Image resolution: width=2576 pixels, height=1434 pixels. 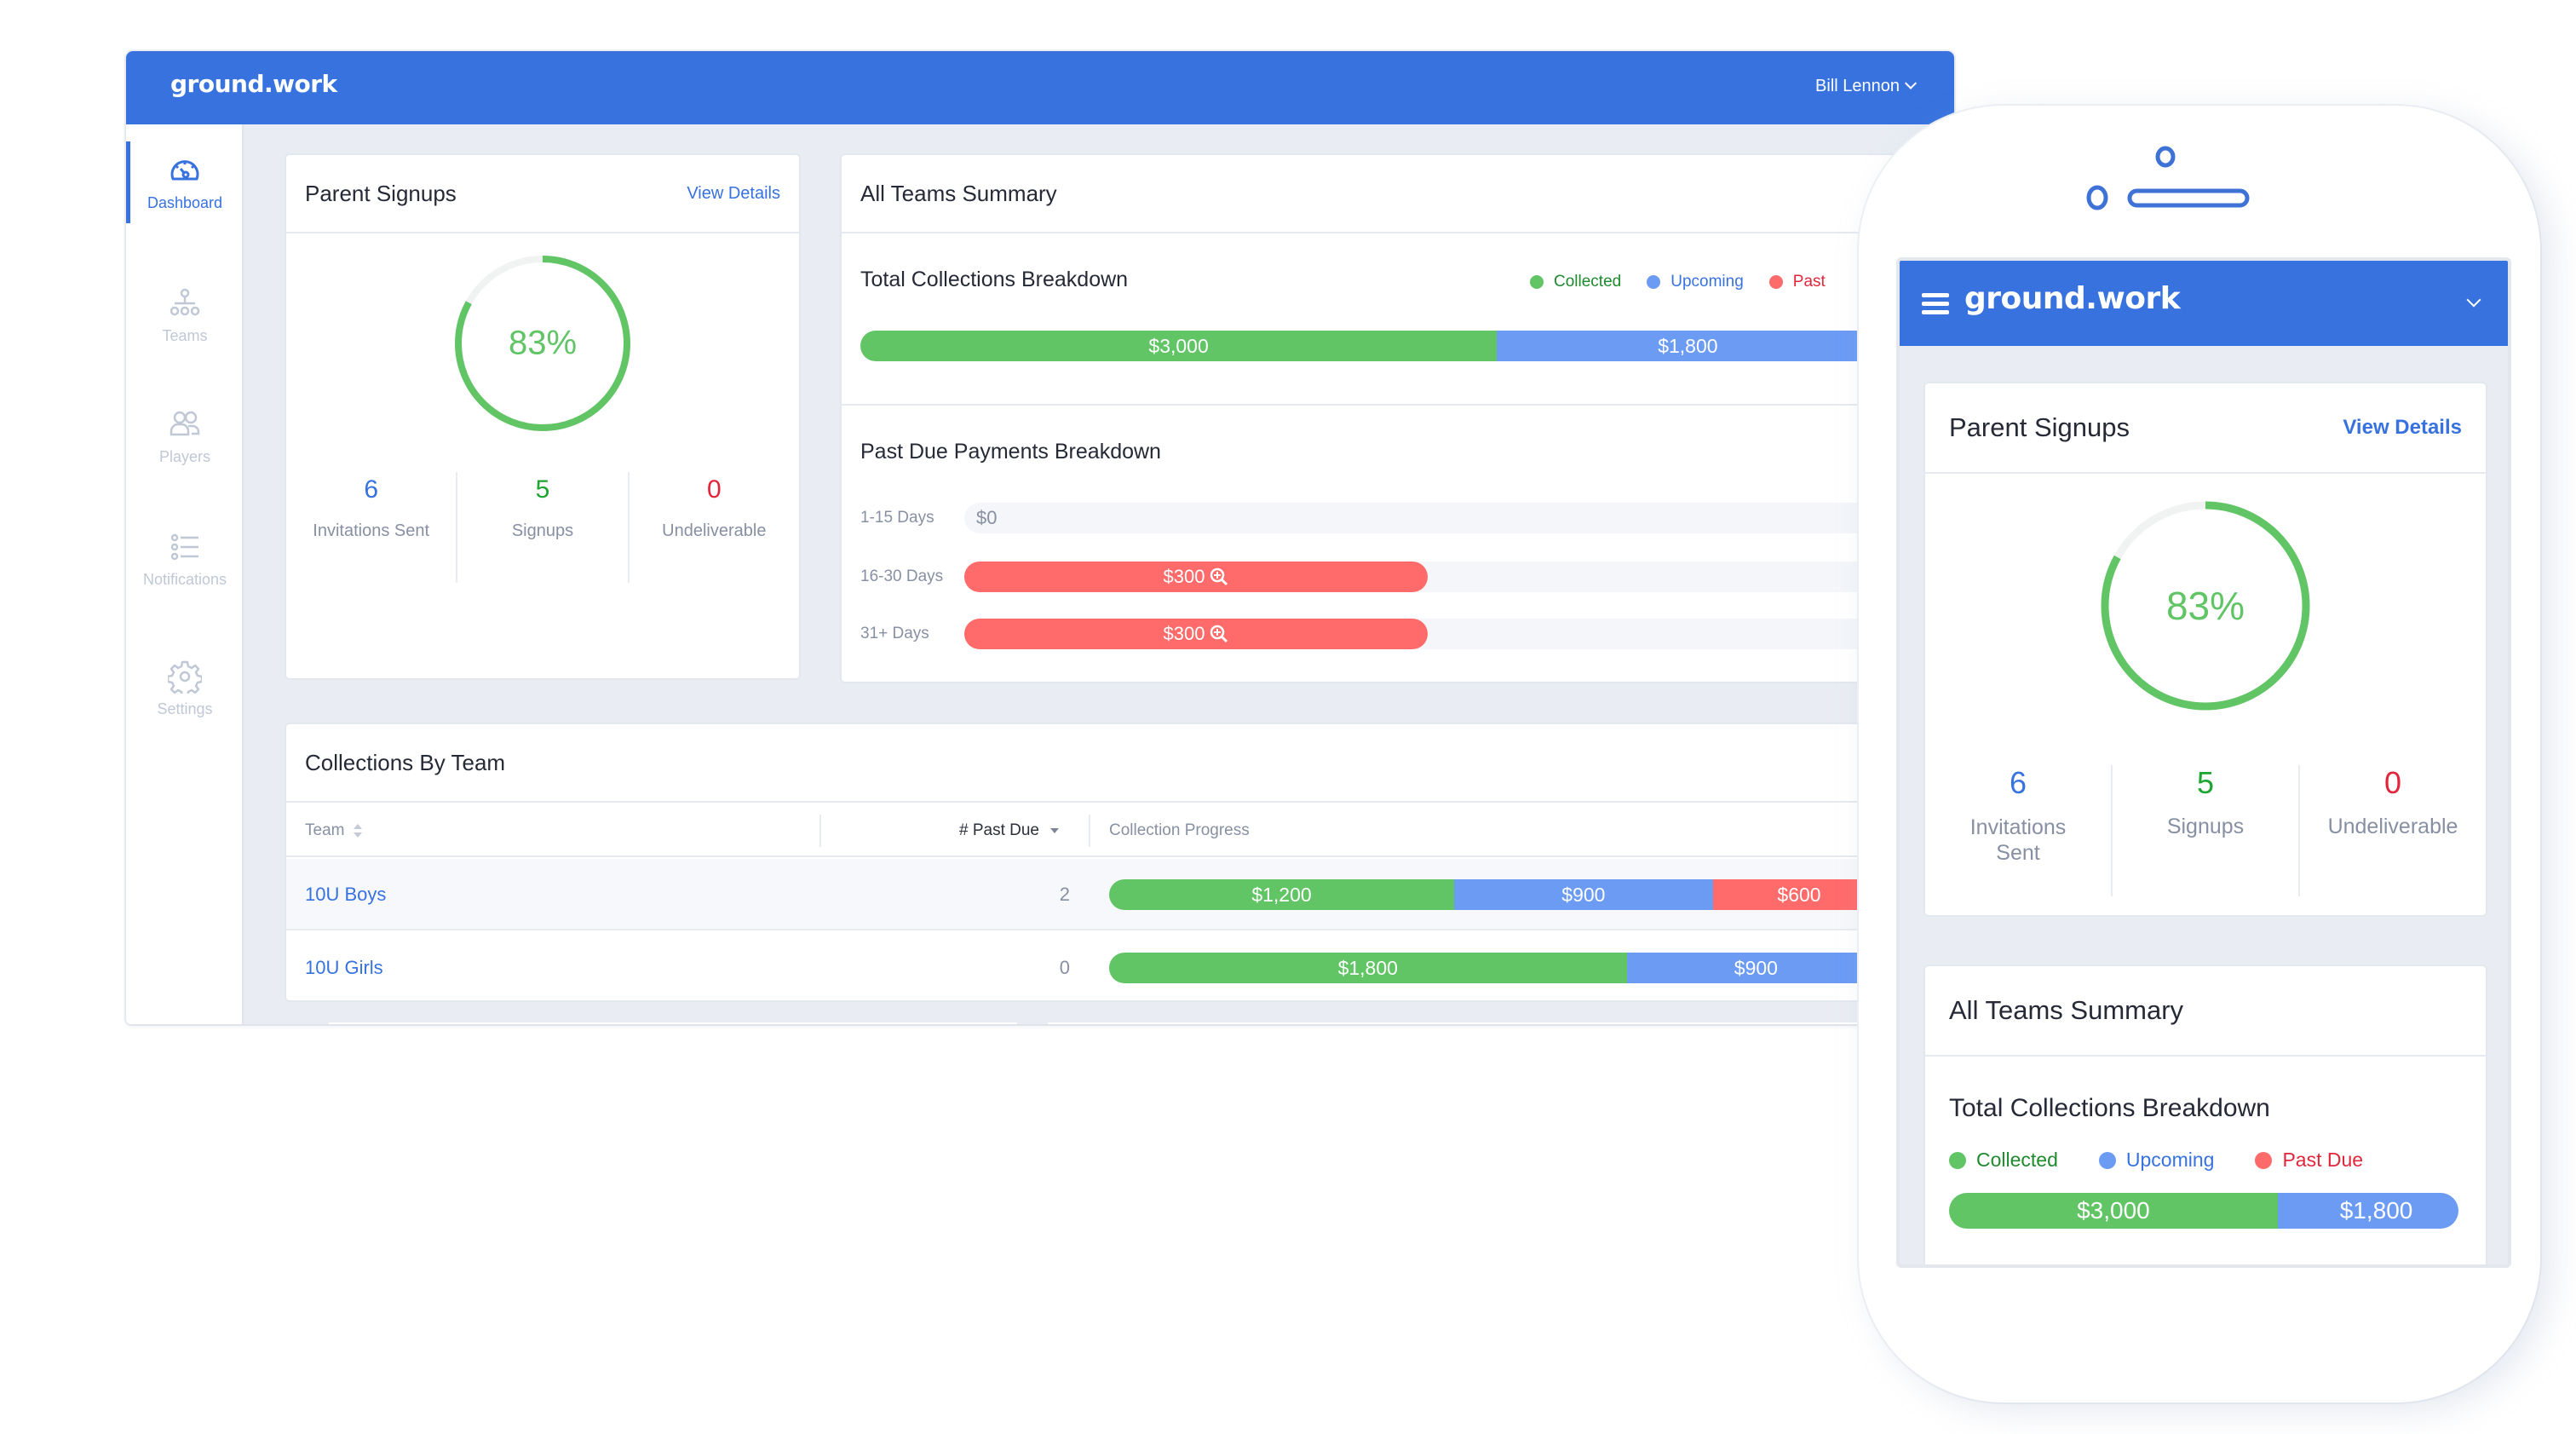 What do you see at coordinates (2204, 303) in the screenshot?
I see `mobile-header: ground.work` at bounding box center [2204, 303].